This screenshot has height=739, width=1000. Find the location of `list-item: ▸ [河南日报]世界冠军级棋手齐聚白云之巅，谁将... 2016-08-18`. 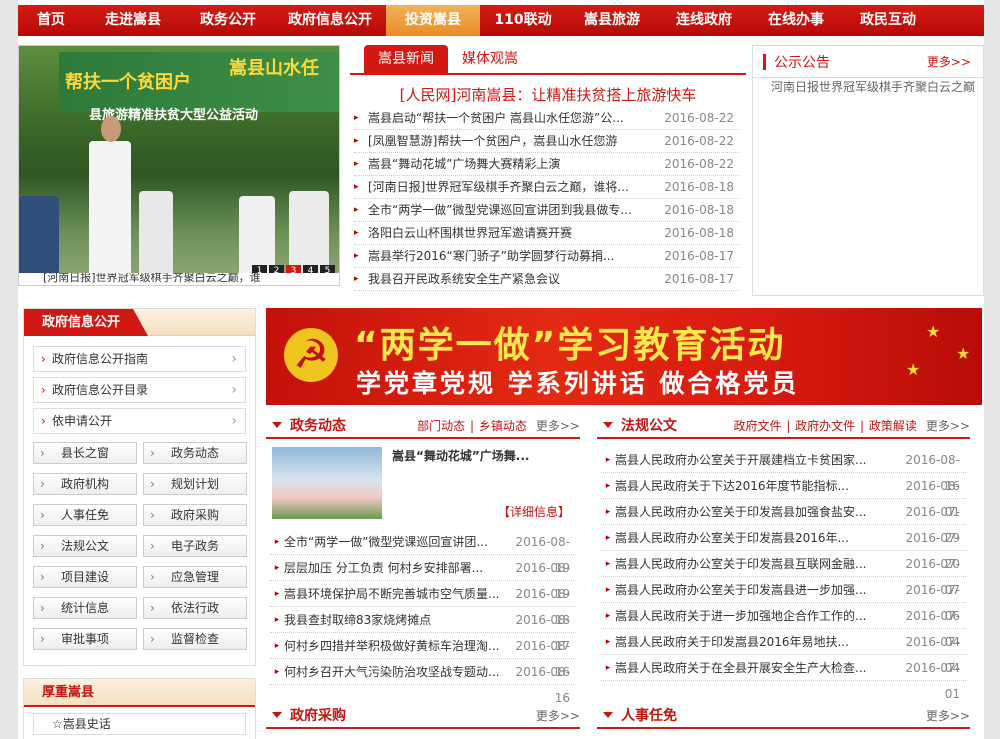

list-item: ▸ [河南日报]世界冠军级棋手齐聚白云之巅，谁将... 2016-08-18 is located at coordinates (547, 187).